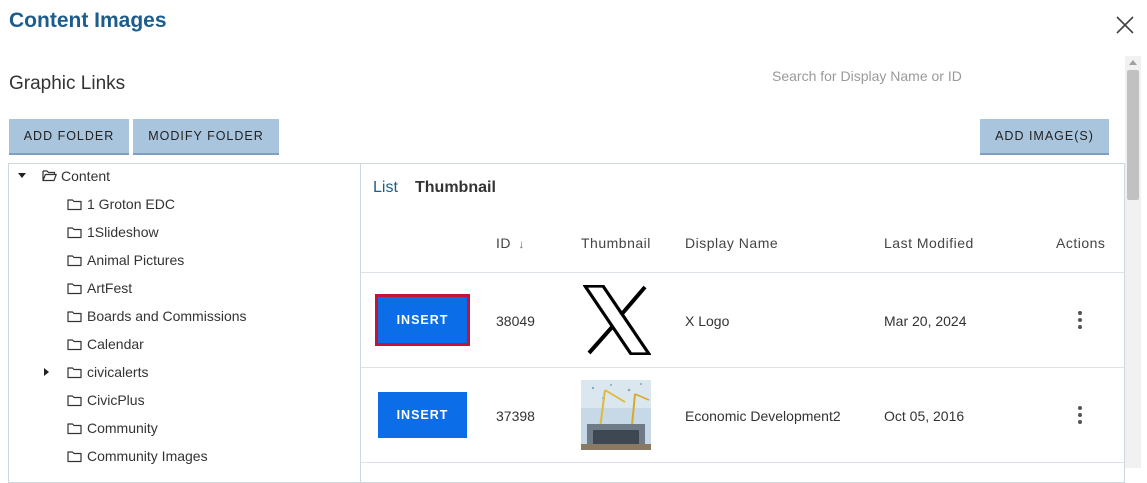  What do you see at coordinates (47, 372) in the screenshot?
I see `caret-right-icon` at bounding box center [47, 372].